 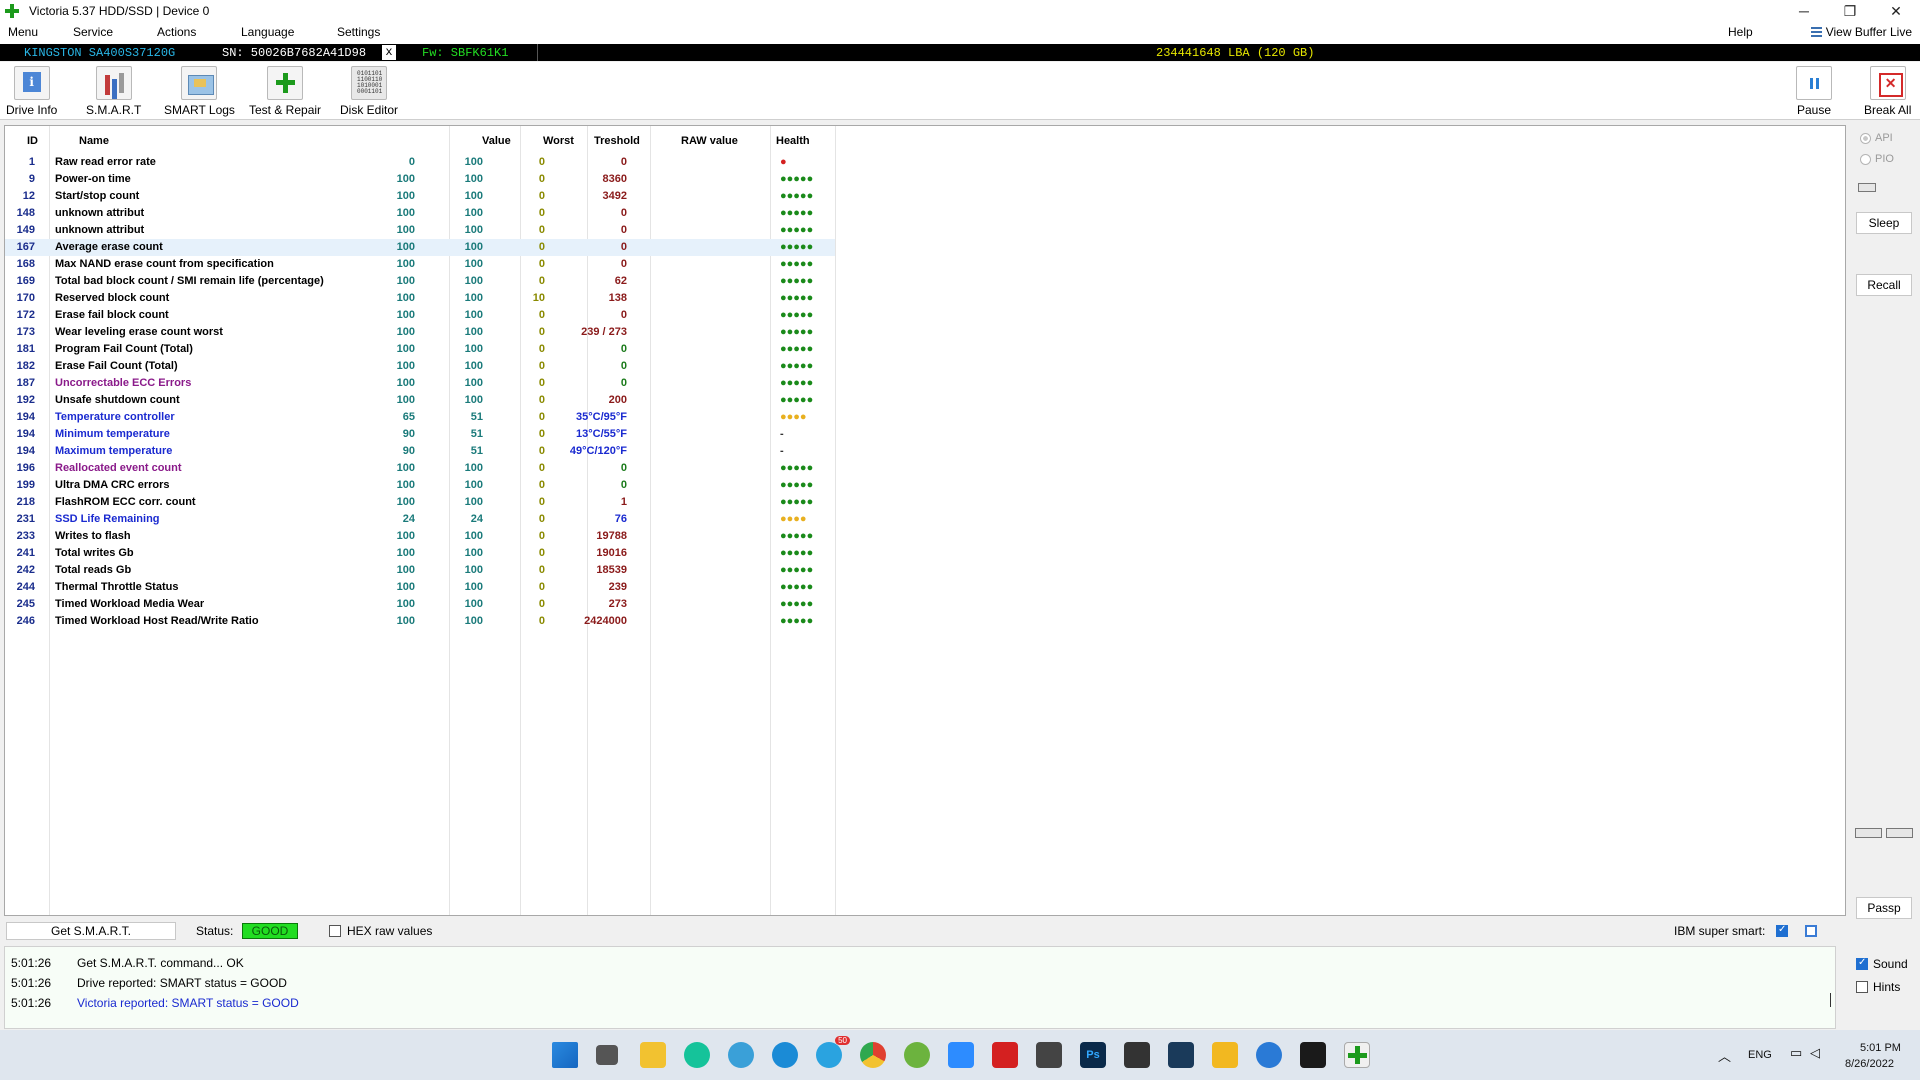 What do you see at coordinates (420, 502) in the screenshot?
I see `table-row: 218 FlashROM ECC corr. count 100 100 0 1 ●●●●●` at bounding box center [420, 502].